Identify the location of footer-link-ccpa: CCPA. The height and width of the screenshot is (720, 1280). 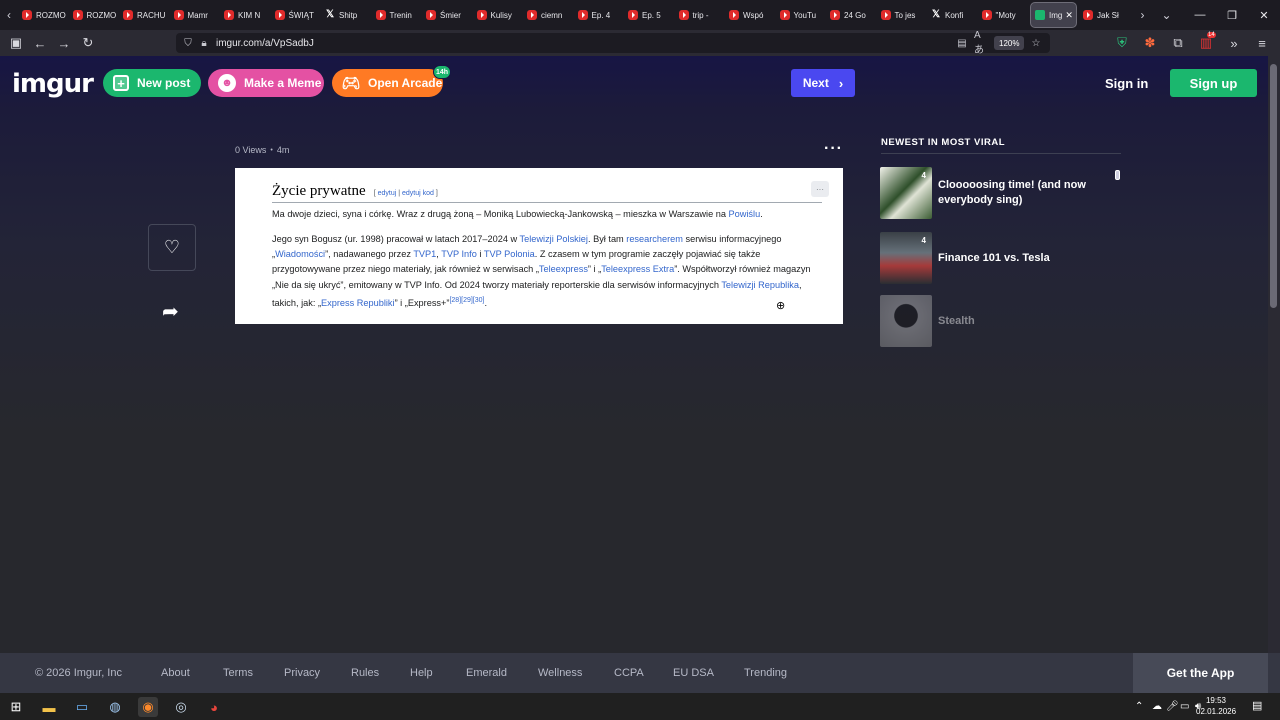
(629, 673).